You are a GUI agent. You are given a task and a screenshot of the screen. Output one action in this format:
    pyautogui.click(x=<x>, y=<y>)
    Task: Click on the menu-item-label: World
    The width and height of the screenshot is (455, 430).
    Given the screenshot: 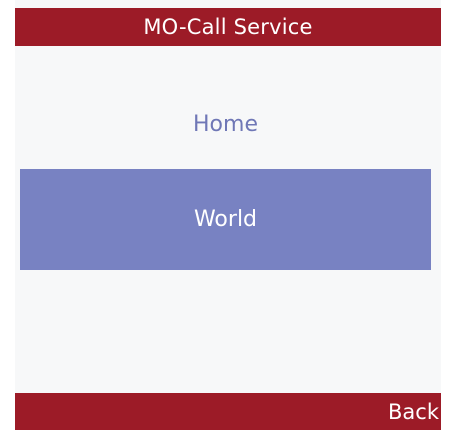 What is the action you would take?
    pyautogui.click(x=225, y=219)
    